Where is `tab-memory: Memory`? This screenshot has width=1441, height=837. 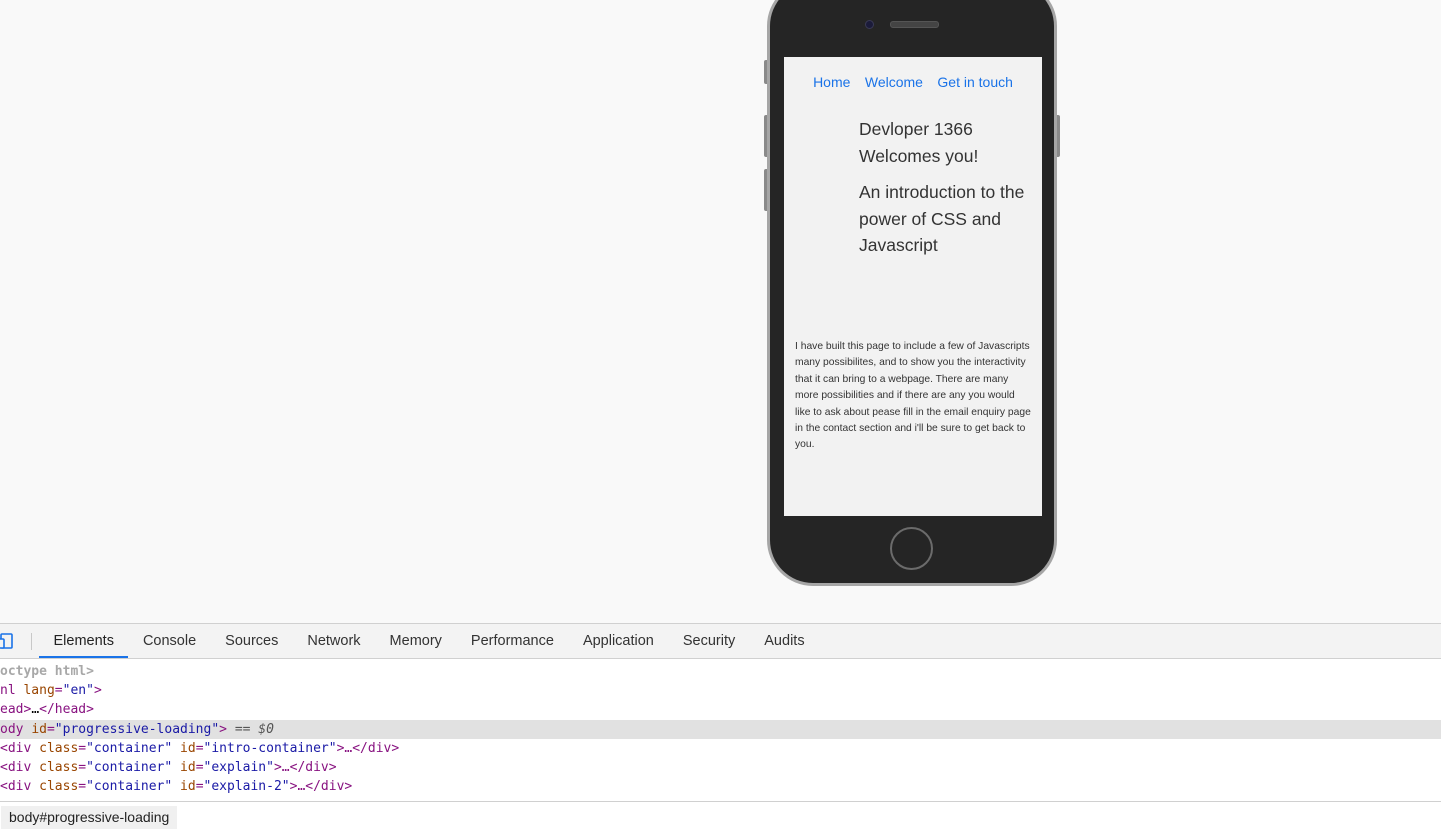 tab-memory: Memory is located at coordinates (415, 641).